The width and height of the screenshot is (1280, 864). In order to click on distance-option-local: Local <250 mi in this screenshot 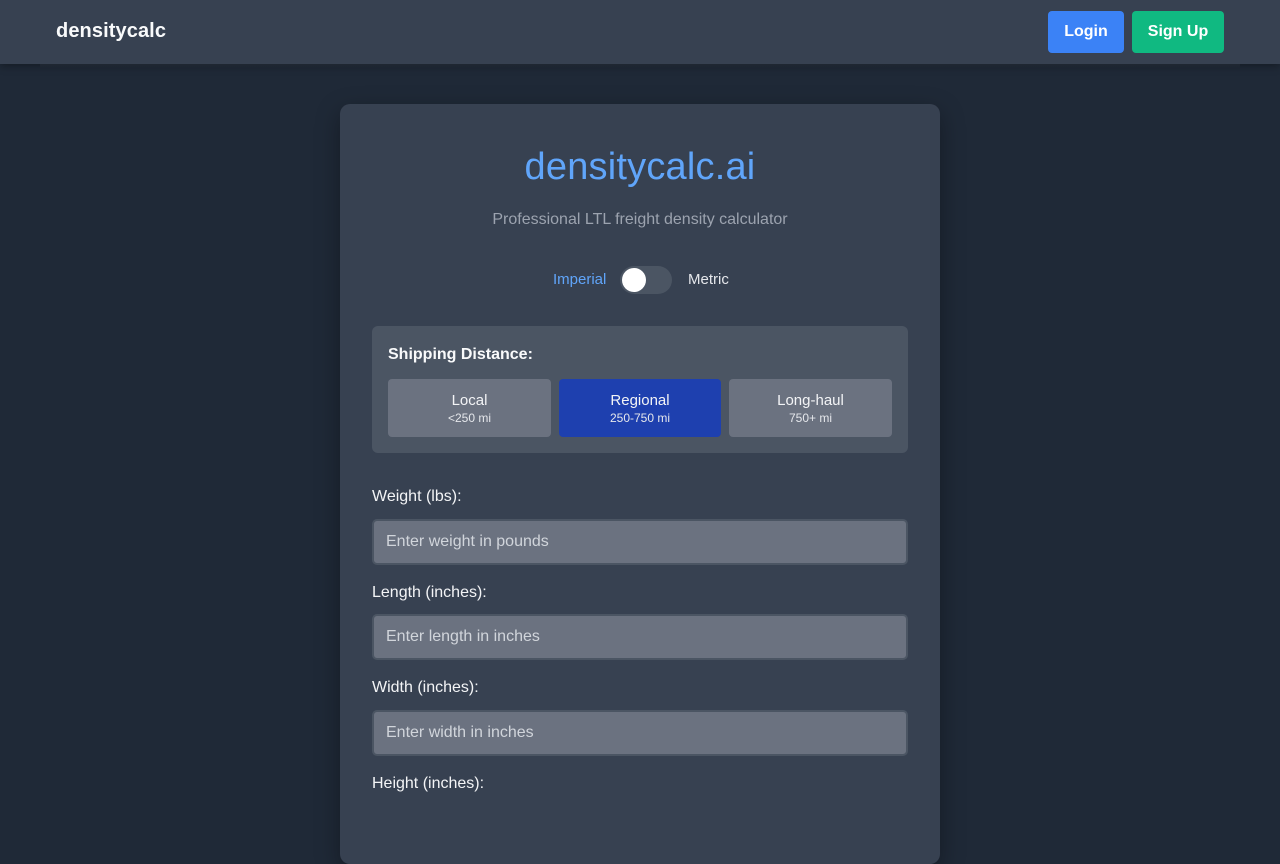, I will do `click(469, 408)`.